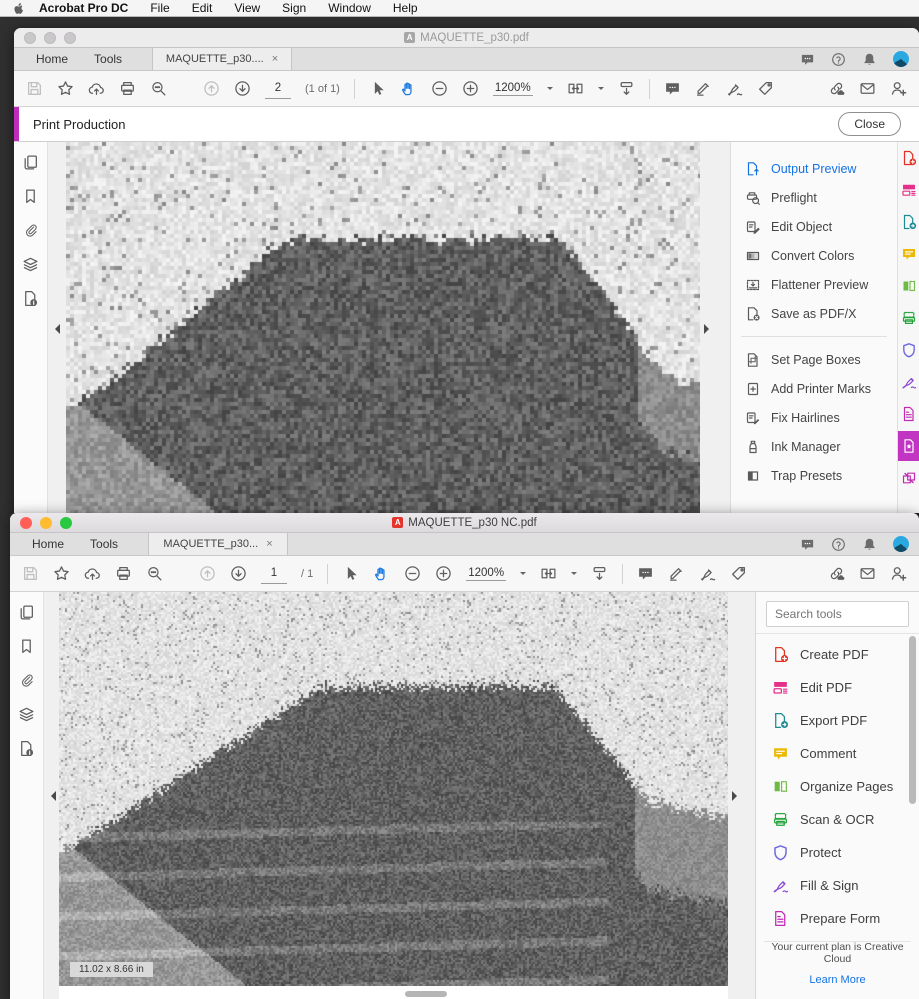 This screenshot has height=999, width=919. What do you see at coordinates (26, 522) in the screenshot?
I see `close-window-button` at bounding box center [26, 522].